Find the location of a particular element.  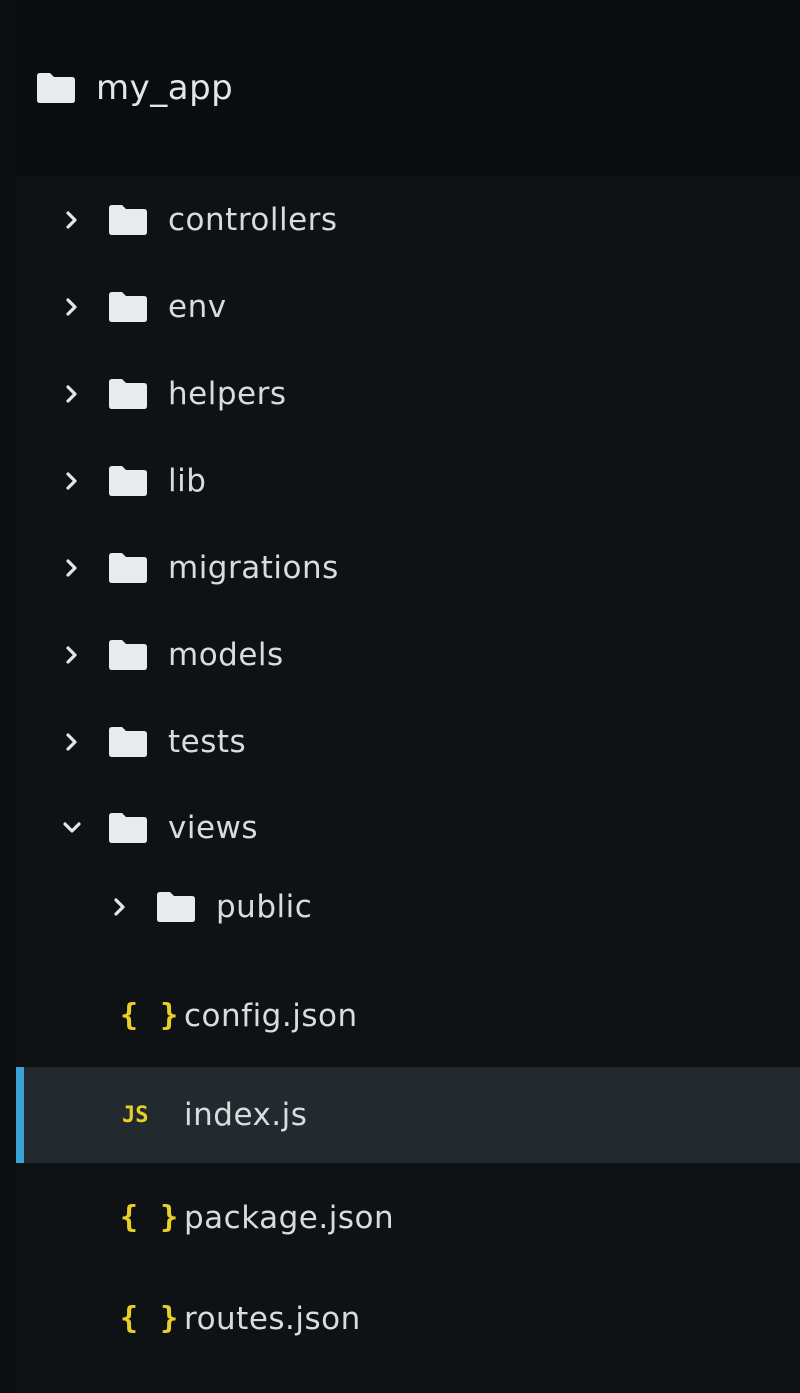

tree-item-label: models is located at coordinates (226, 655).